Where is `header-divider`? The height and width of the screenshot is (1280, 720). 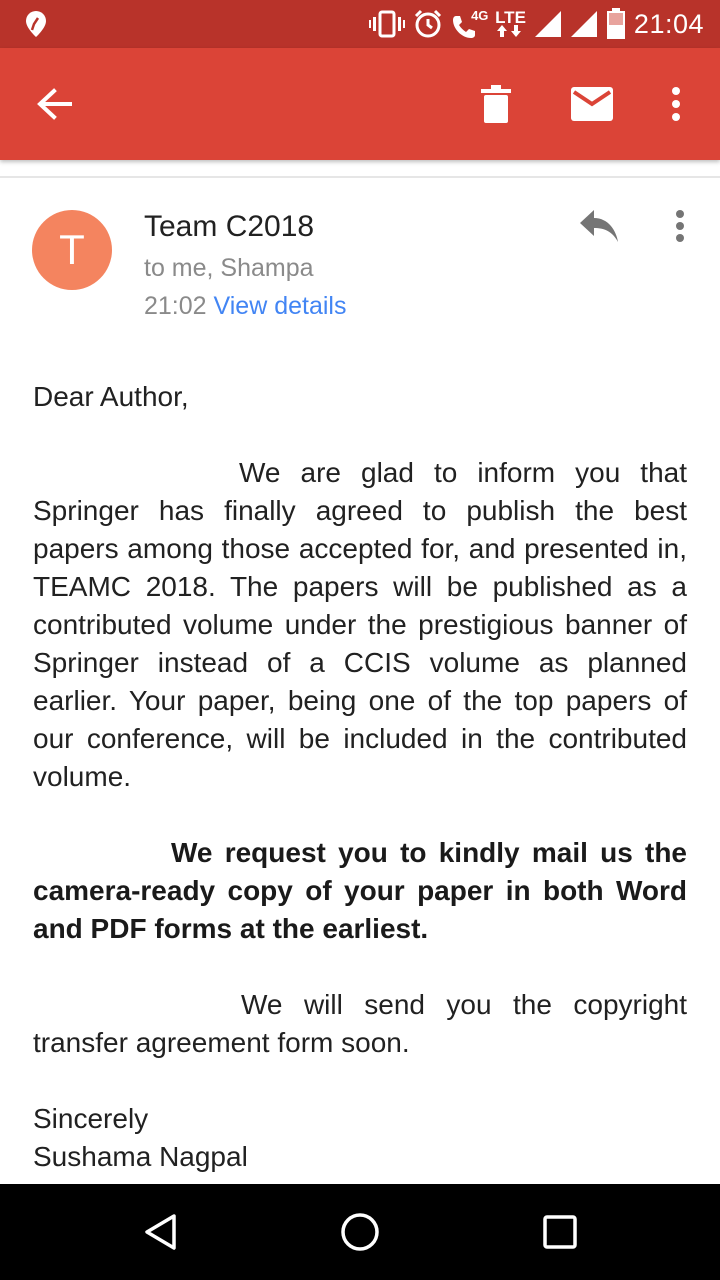
header-divider is located at coordinates (360, 177).